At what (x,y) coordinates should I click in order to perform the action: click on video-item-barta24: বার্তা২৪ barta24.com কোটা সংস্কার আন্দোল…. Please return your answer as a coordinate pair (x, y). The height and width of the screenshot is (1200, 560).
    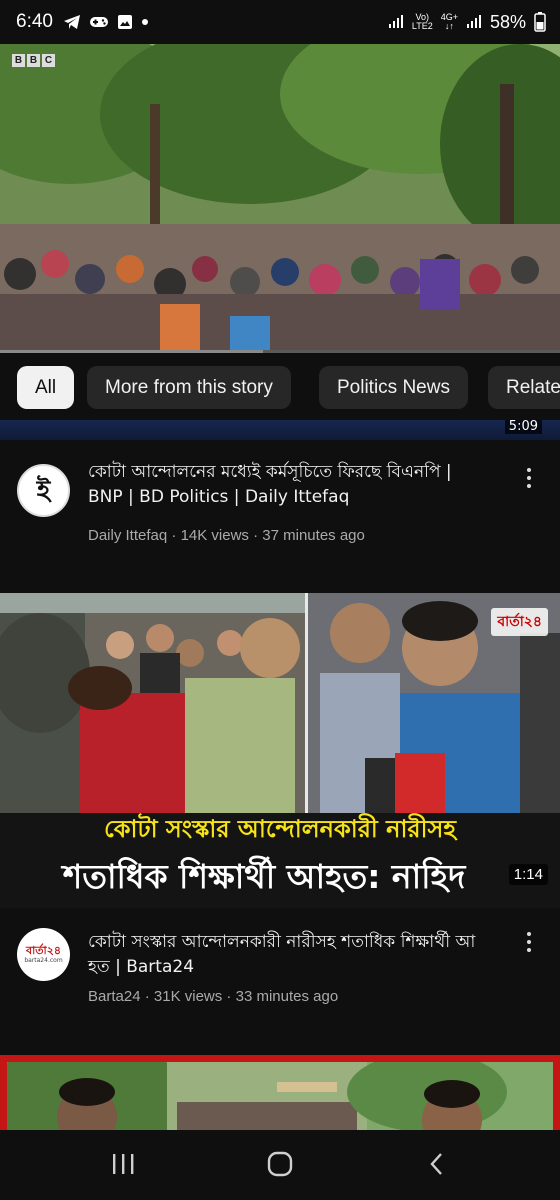
    Looking at the image, I should click on (280, 960).